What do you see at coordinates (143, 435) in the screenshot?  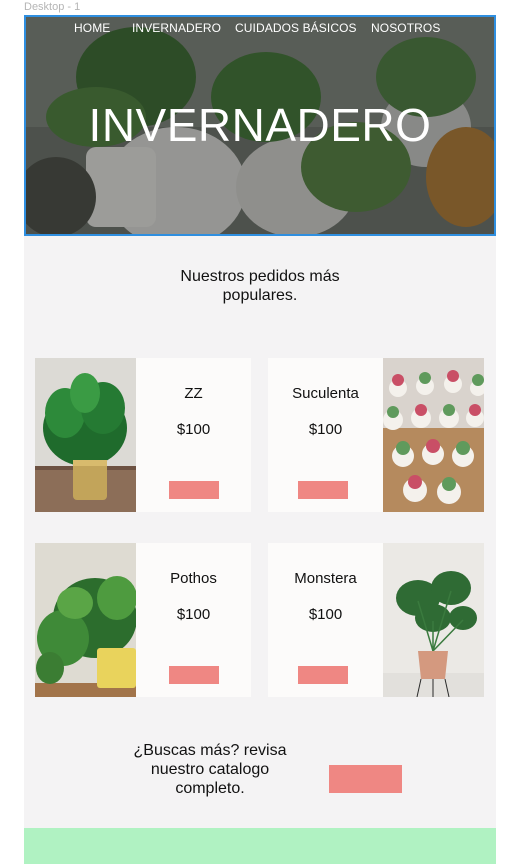 I see `product-card-zz: ZZ $100` at bounding box center [143, 435].